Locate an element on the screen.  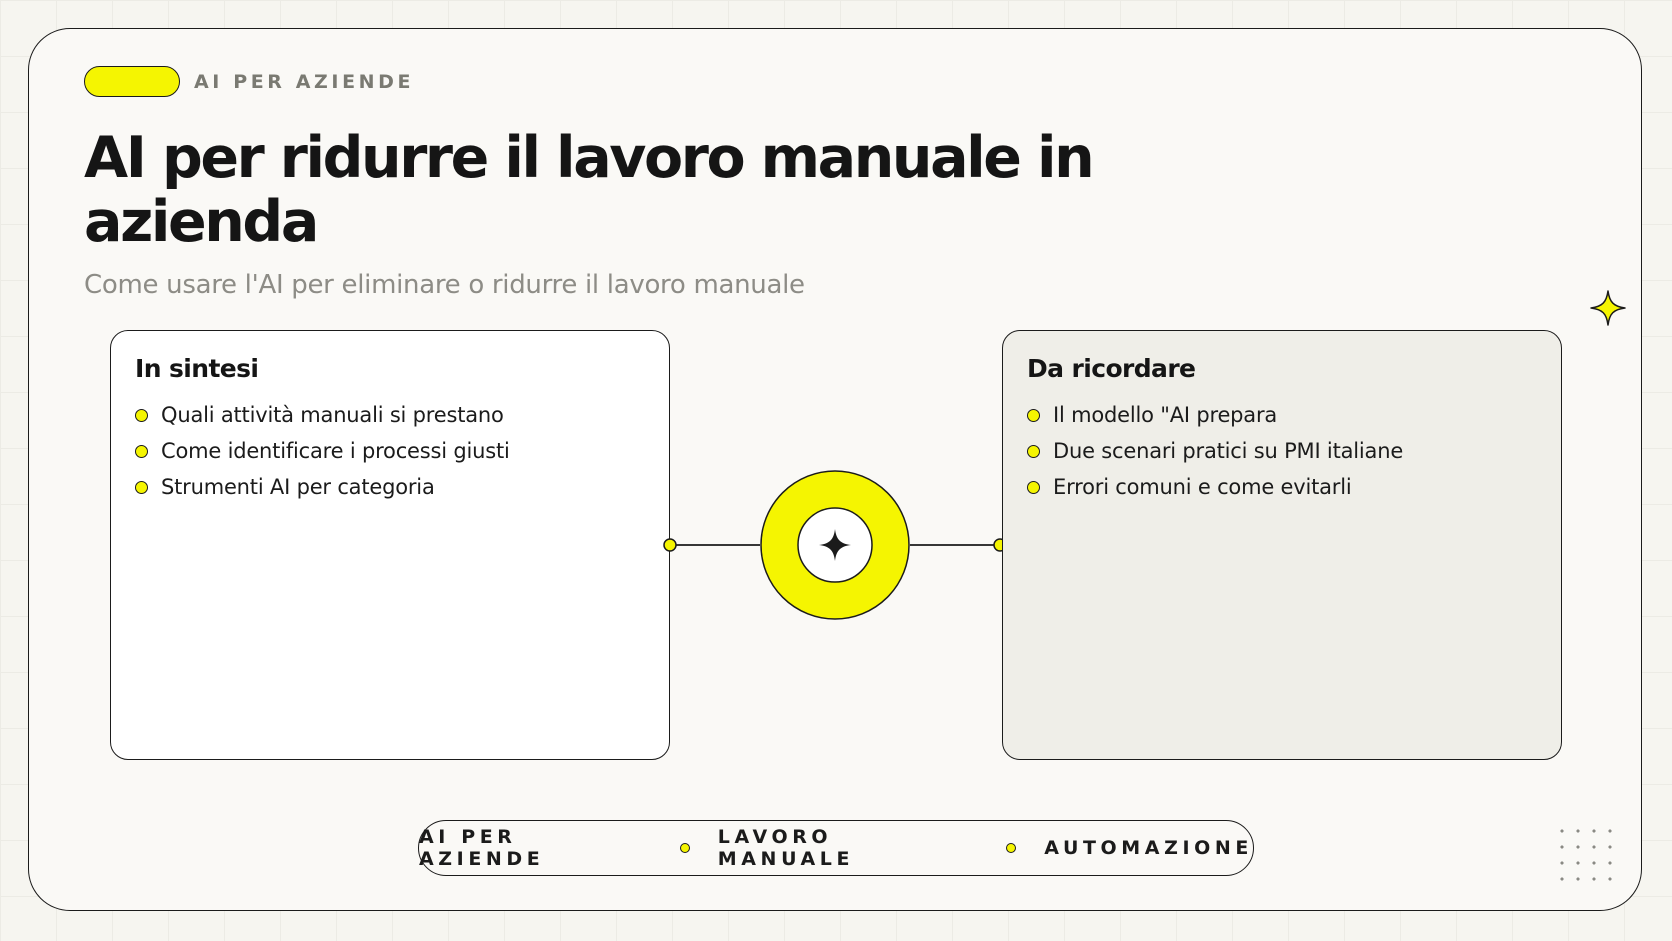
accent-pill is located at coordinates (132, 81).